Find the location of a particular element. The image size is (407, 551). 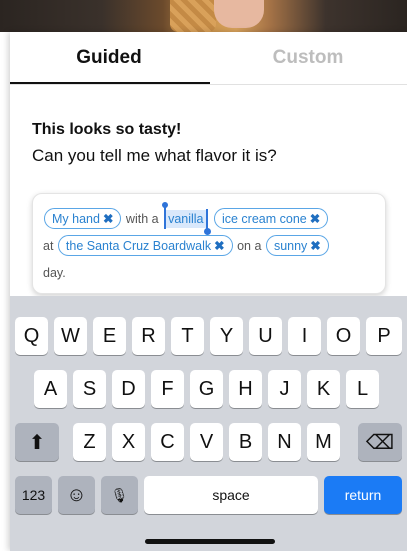

active-tab-indicator is located at coordinates (110, 83).